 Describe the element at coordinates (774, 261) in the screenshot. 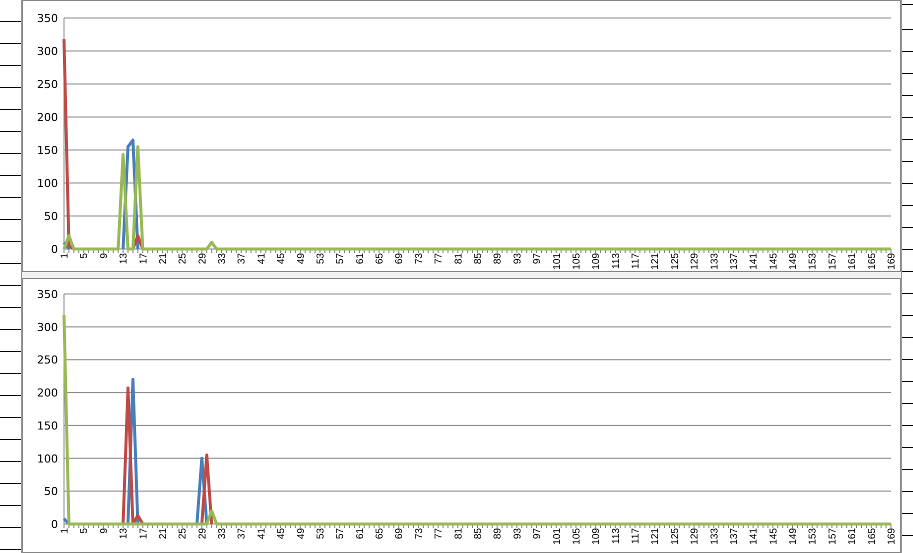

I see `x-tick-label: 145` at that location.